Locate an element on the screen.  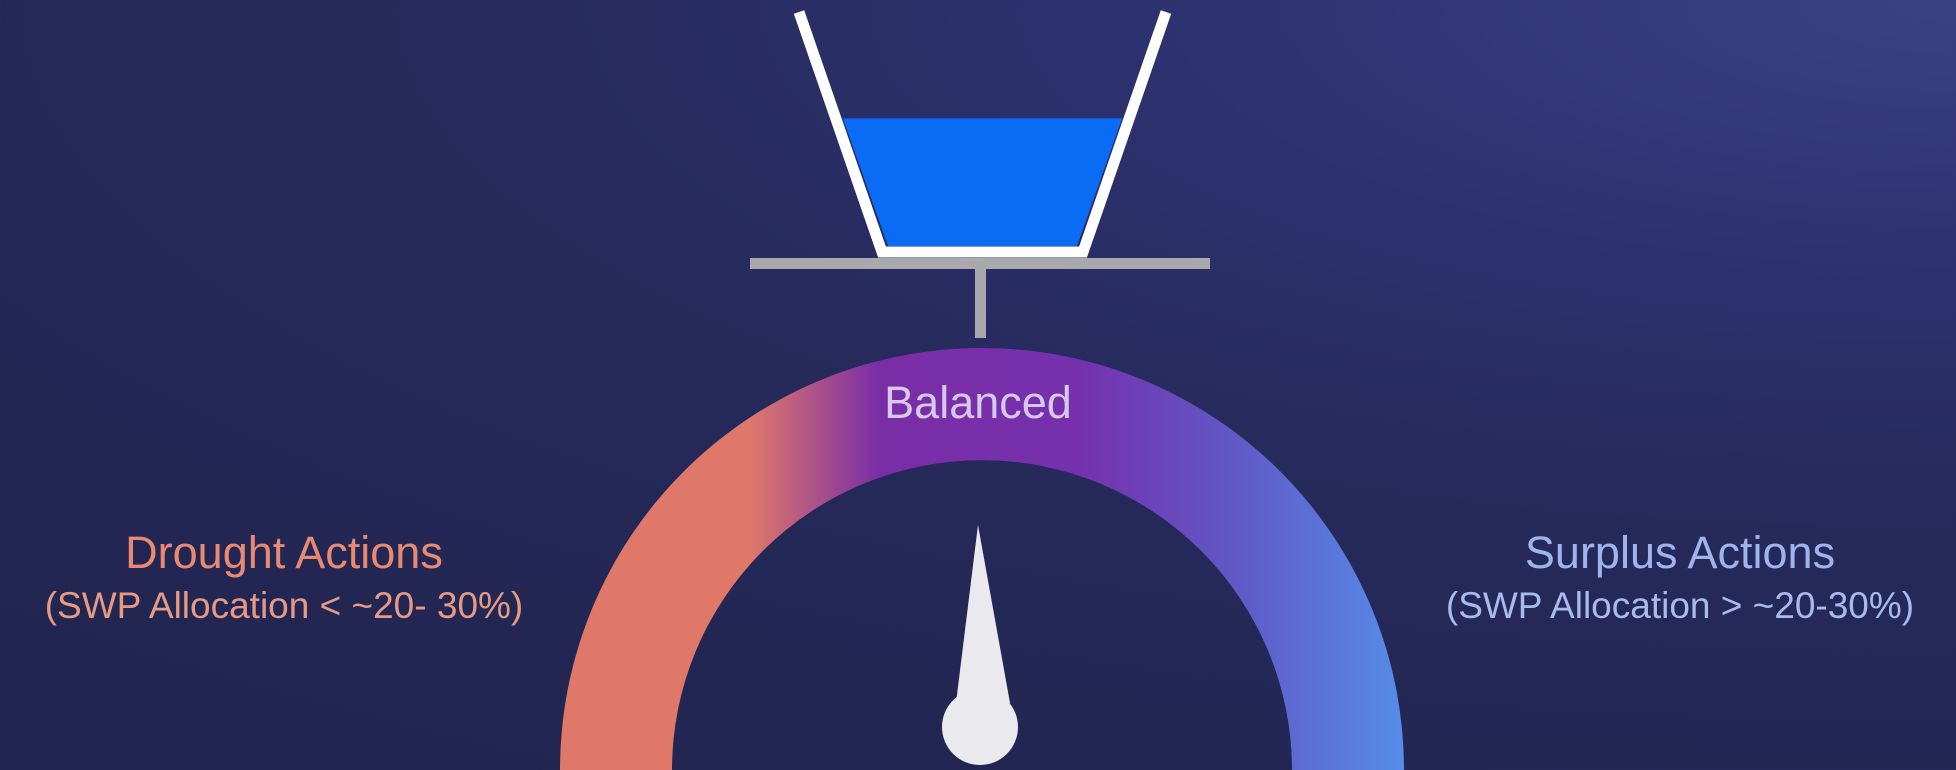
drought-actions-subtitle: (SWP Allocation < ~20- 30%) is located at coordinates (284, 605).